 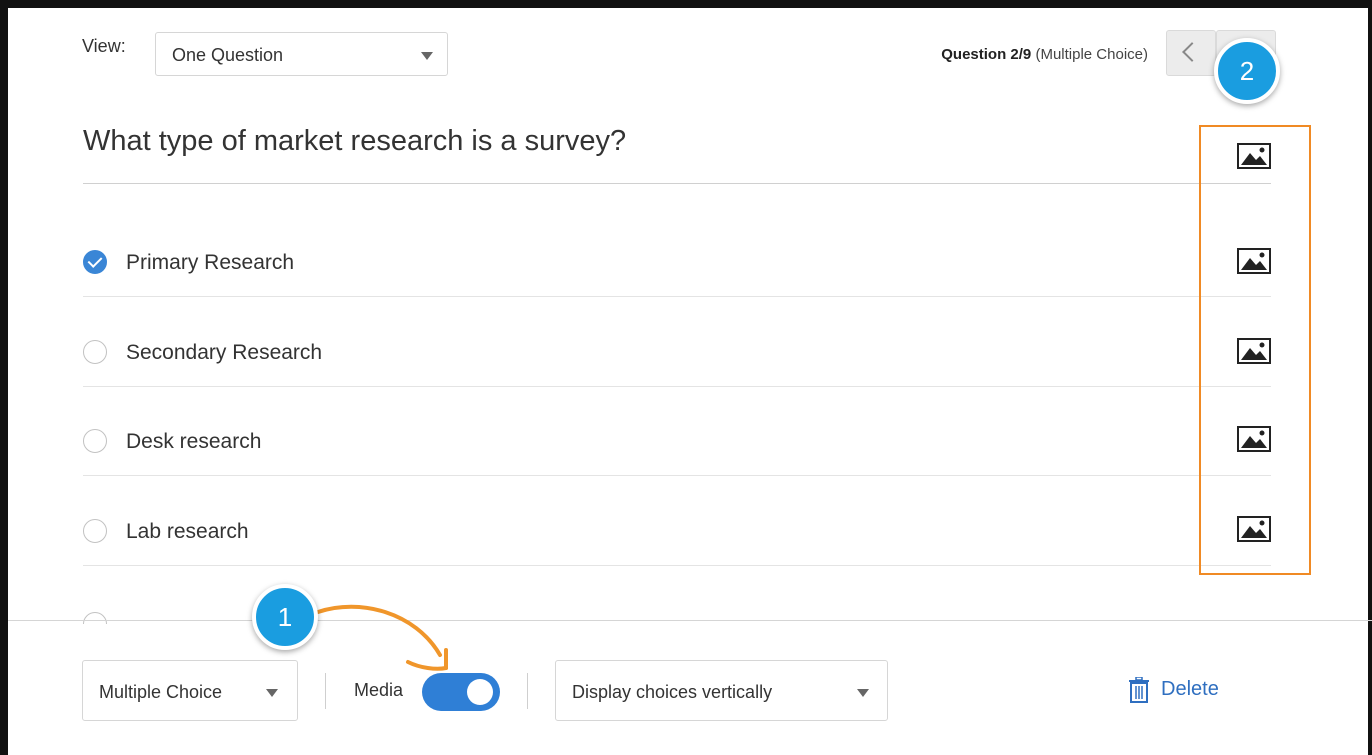 I want to click on media-label: Media, so click(x=379, y=690).